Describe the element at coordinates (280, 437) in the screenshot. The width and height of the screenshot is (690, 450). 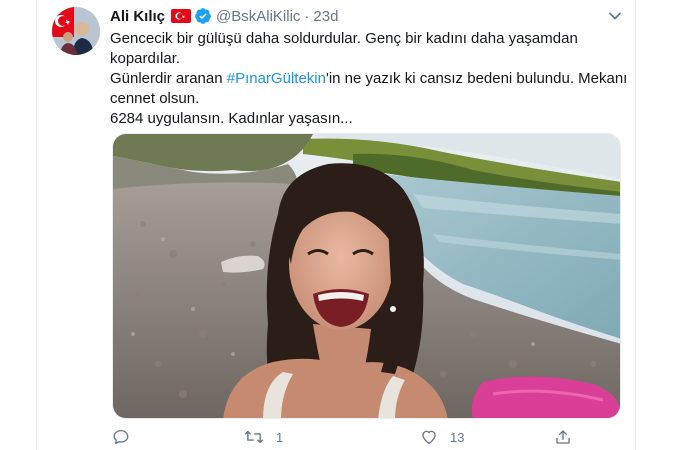
I see `retweet-count: 1` at that location.